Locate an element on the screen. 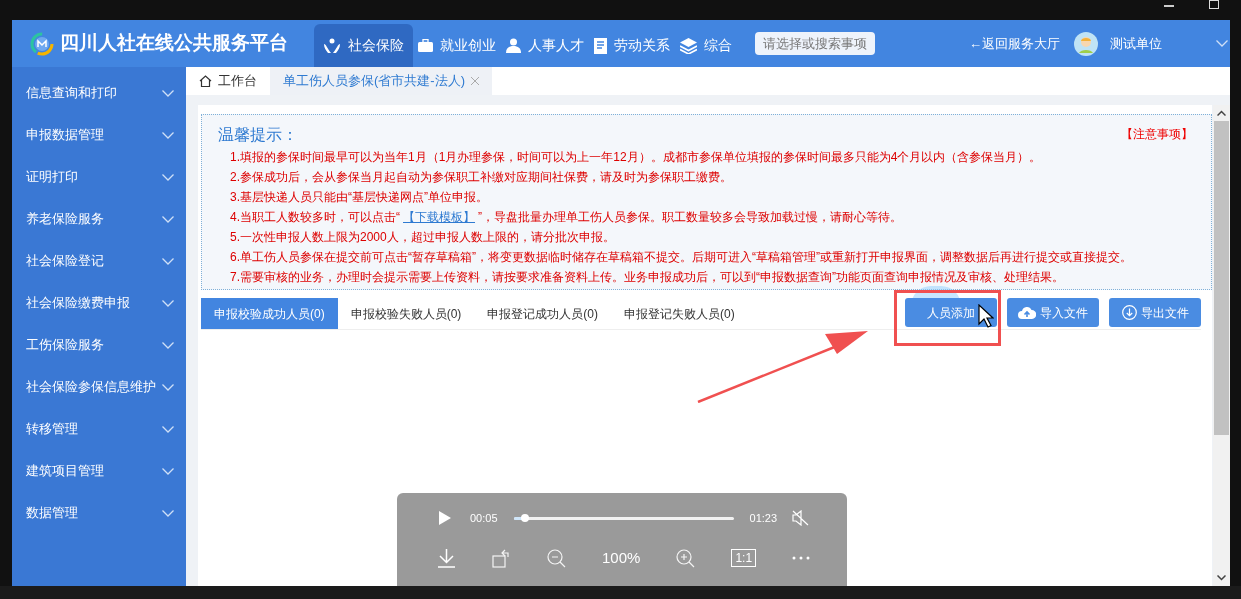 The image size is (1241, 599). cloud-upload-icon is located at coordinates (1027, 312).